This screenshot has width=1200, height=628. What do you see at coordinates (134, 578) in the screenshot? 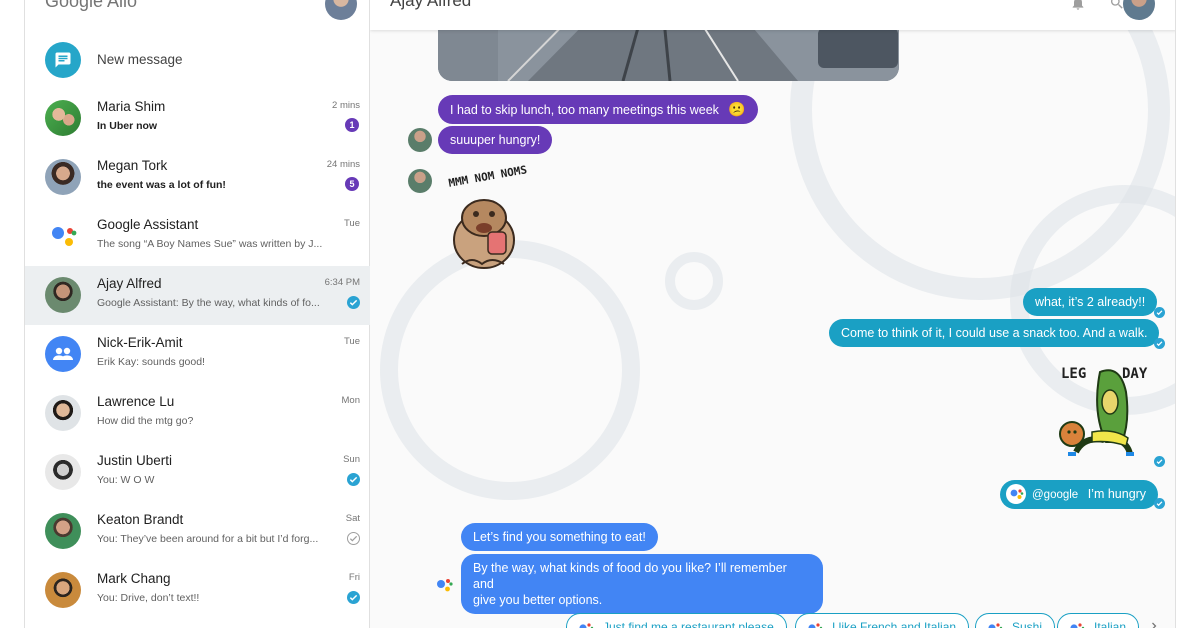
I see `conversation-name: Mark Chang` at bounding box center [134, 578].